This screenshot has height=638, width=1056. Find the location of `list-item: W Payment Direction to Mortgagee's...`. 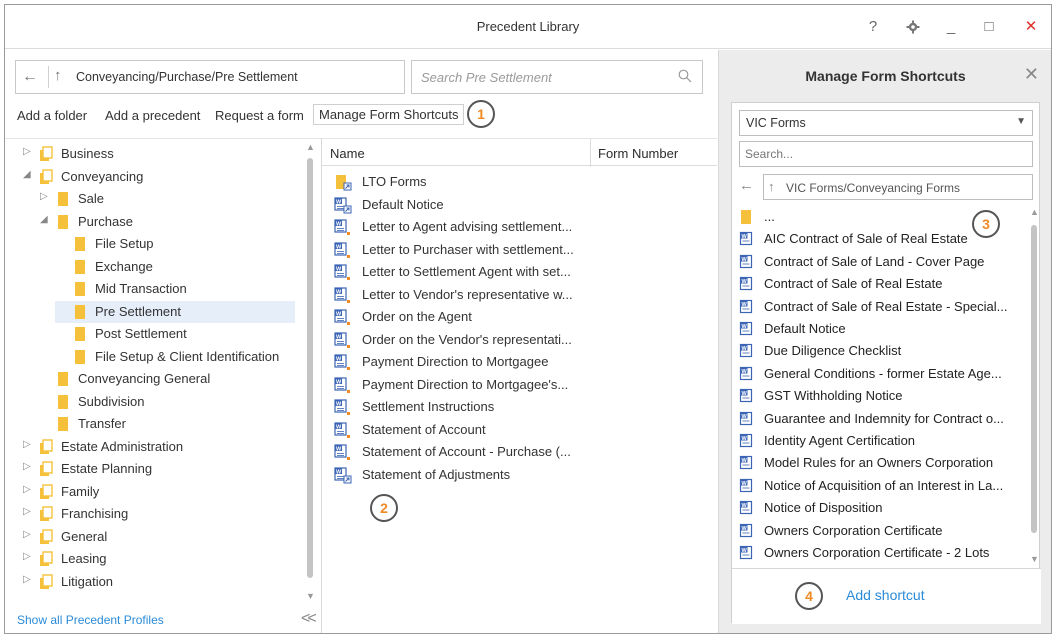

list-item: W Payment Direction to Mortgagee's... is located at coordinates (519, 385).